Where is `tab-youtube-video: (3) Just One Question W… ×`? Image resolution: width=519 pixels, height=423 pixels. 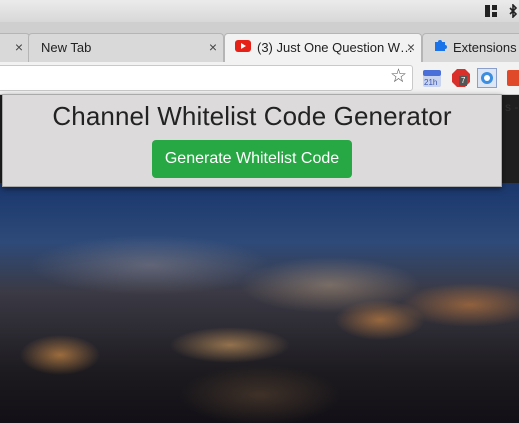 tab-youtube-video: (3) Just One Question W… × is located at coordinates (323, 47).